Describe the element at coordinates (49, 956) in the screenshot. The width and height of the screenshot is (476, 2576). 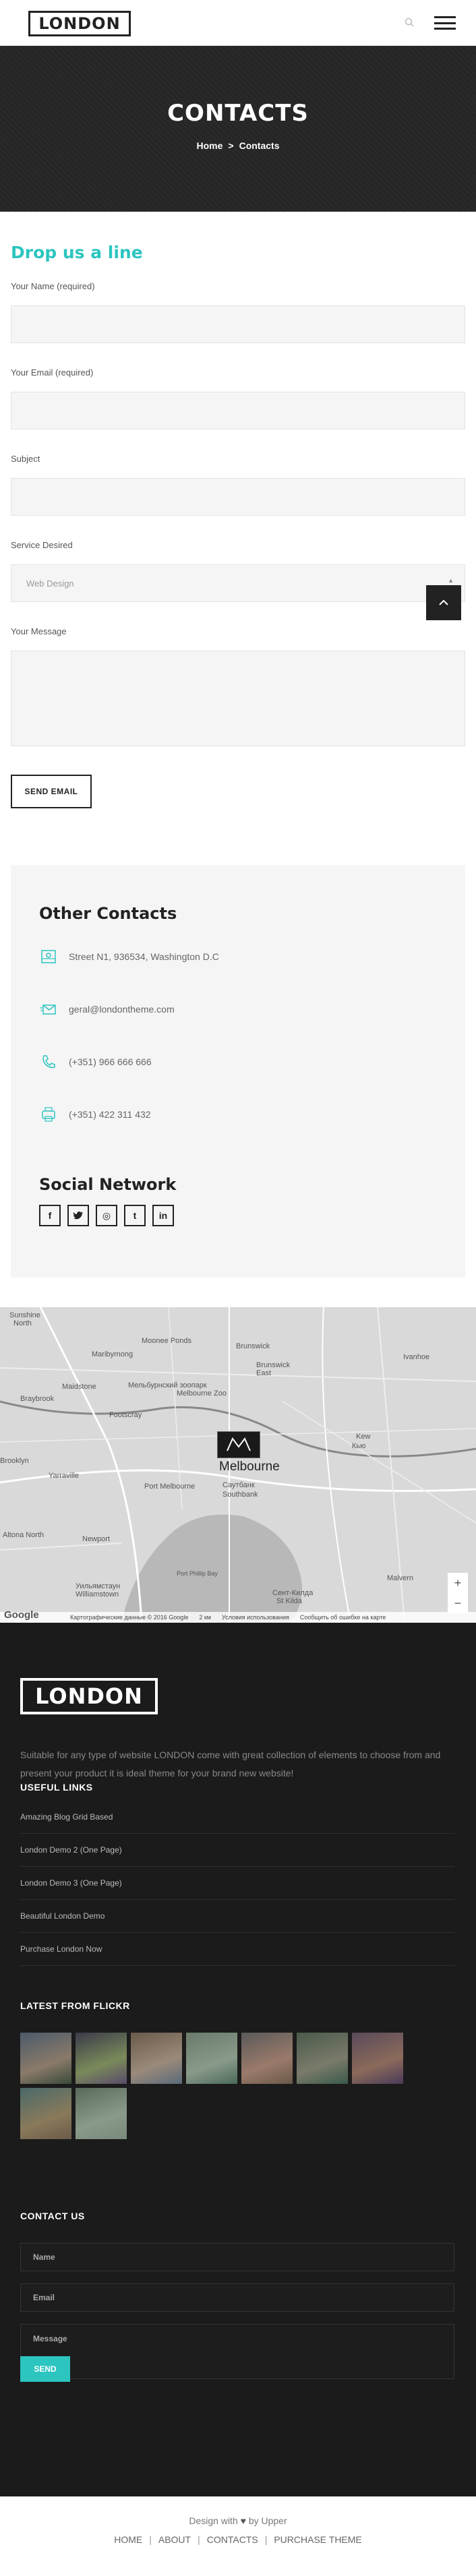
I see `map-location-icon` at that location.